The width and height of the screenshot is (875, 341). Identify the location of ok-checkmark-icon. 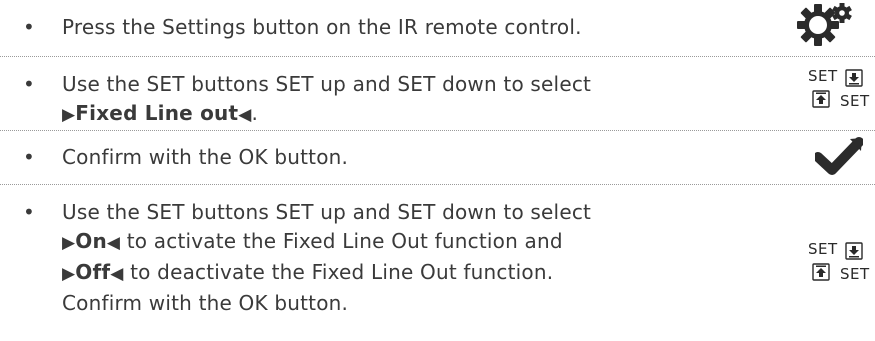
(839, 156).